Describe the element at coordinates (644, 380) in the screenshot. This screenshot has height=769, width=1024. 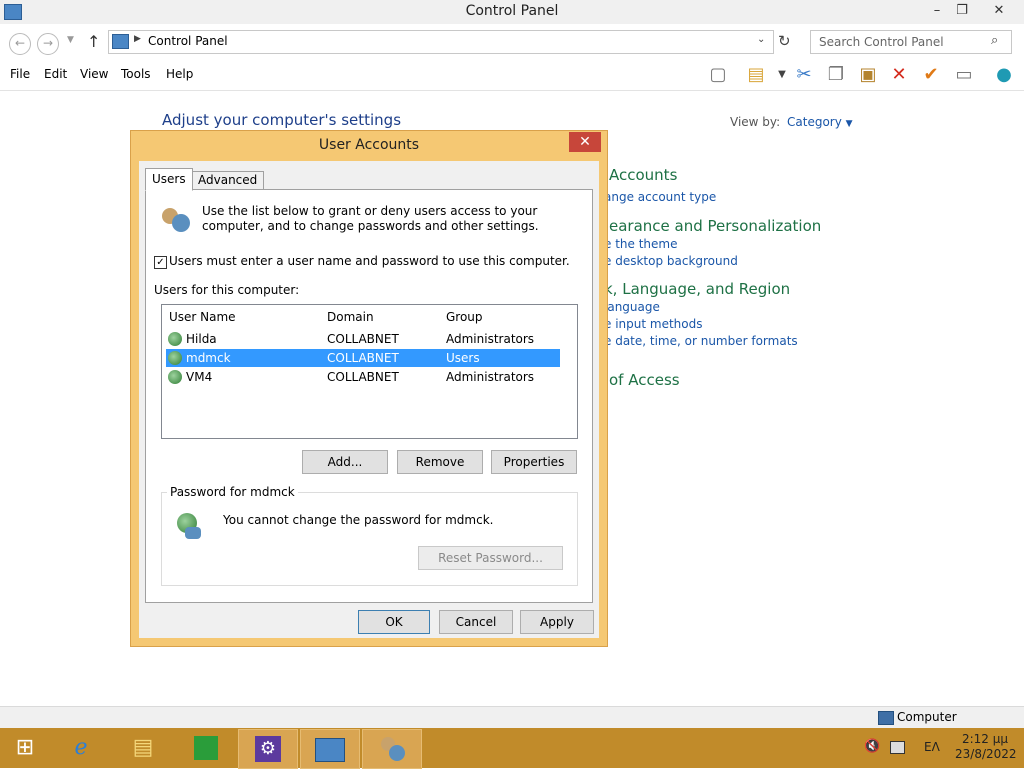
I see `category-ease-of-access: of Access` at that location.